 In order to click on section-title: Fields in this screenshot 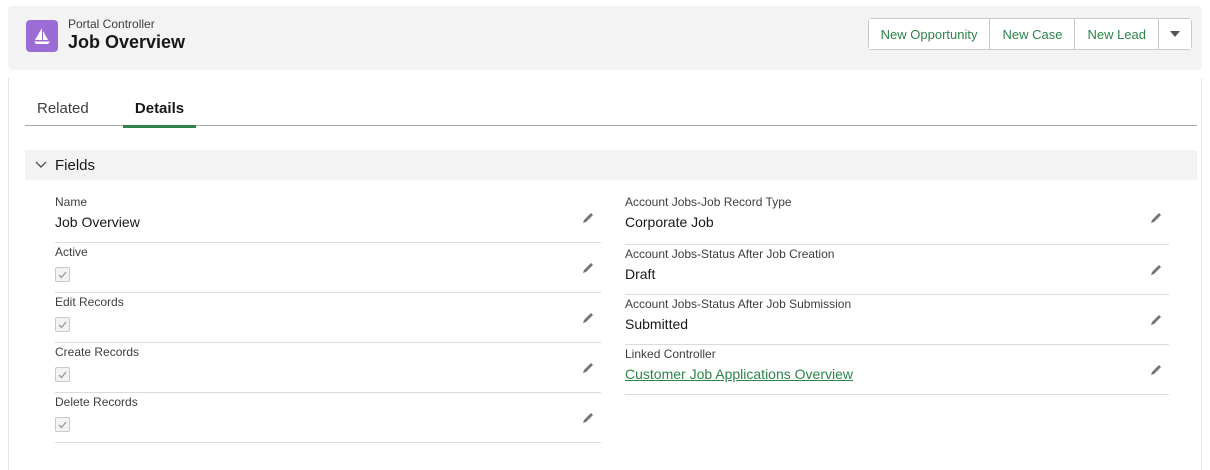, I will do `click(75, 165)`.